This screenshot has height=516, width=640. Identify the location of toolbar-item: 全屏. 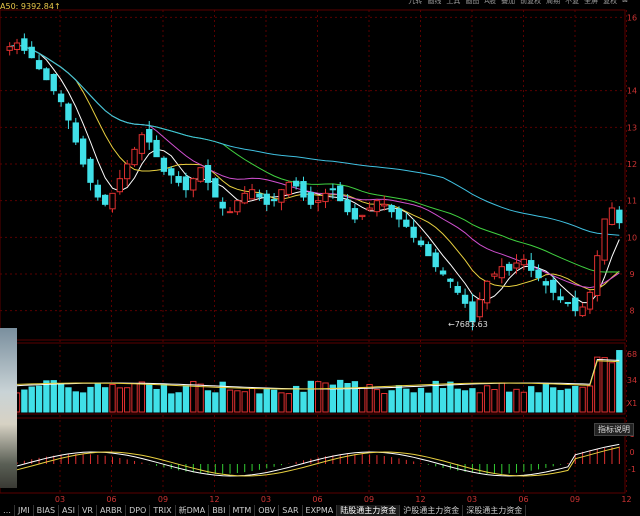
(591, 3).